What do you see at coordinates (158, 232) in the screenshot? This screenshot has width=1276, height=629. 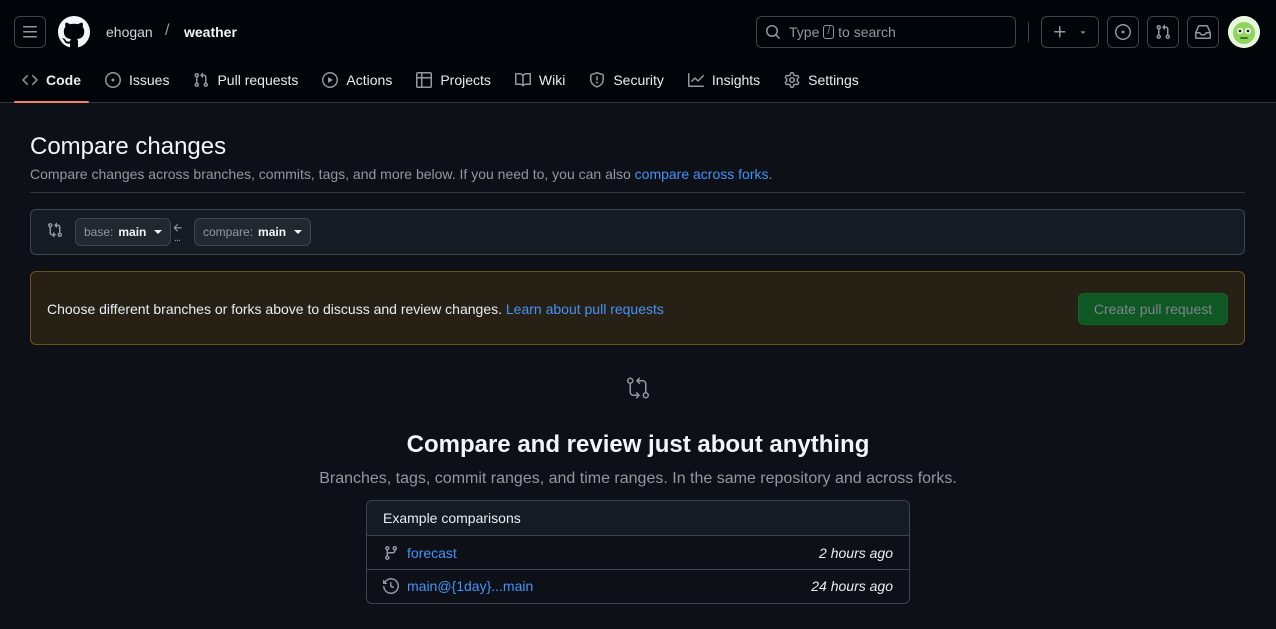 I see `base-caret-icon` at bounding box center [158, 232].